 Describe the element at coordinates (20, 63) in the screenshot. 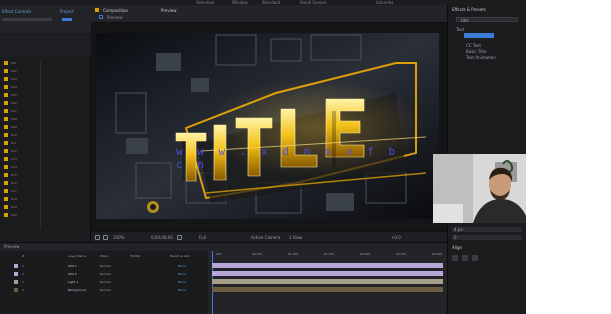

I see `project-file-row: 001` at that location.